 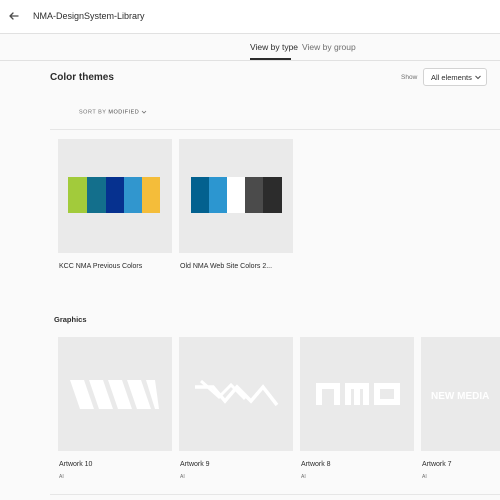 I want to click on artwork-10-thumbnail, so click(x=114, y=394).